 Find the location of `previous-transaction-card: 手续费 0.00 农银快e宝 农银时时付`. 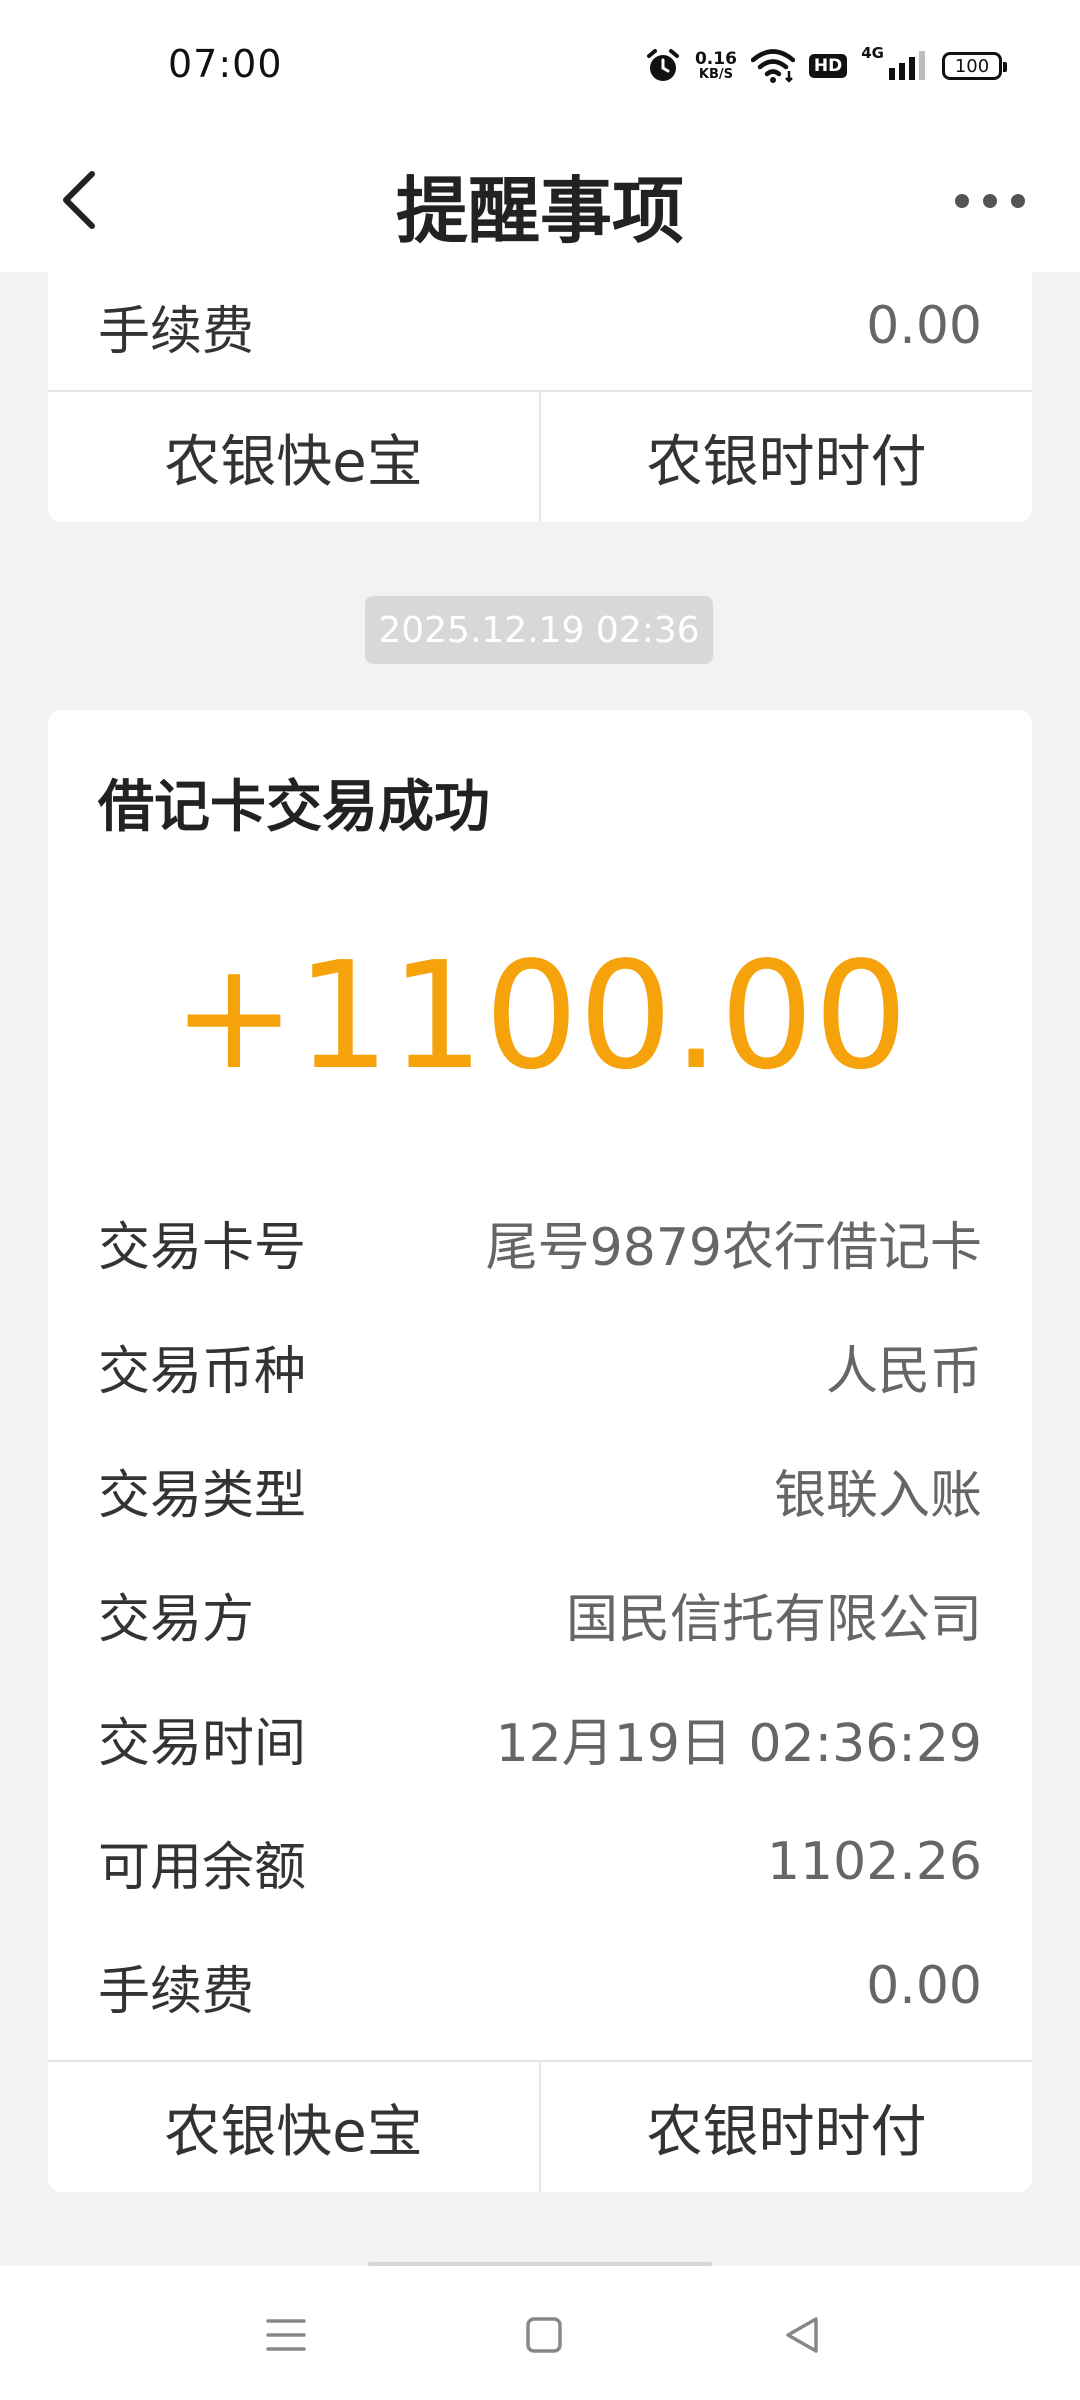

previous-transaction-card: 手续费 0.00 农银快e宝 农银时时付 is located at coordinates (540, 397).